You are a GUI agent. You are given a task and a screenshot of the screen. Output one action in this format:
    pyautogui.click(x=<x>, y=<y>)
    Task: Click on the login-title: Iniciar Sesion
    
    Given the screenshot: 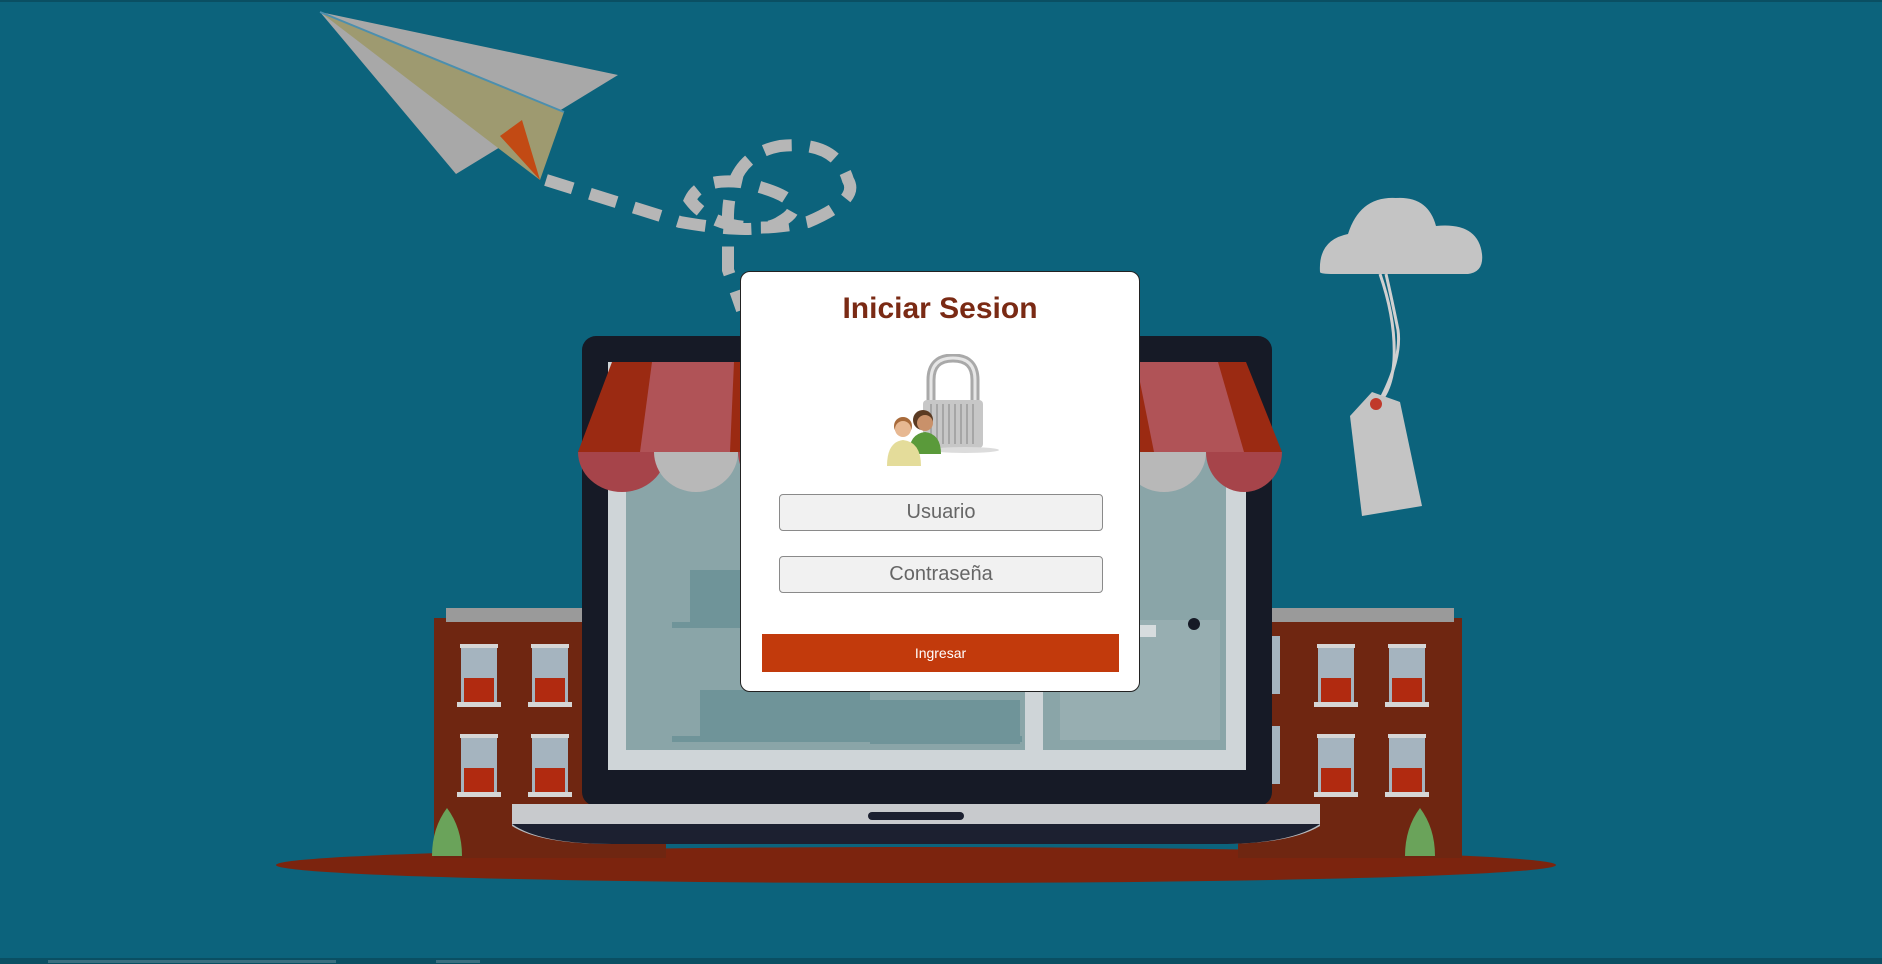 What is the action you would take?
    pyautogui.click(x=940, y=308)
    